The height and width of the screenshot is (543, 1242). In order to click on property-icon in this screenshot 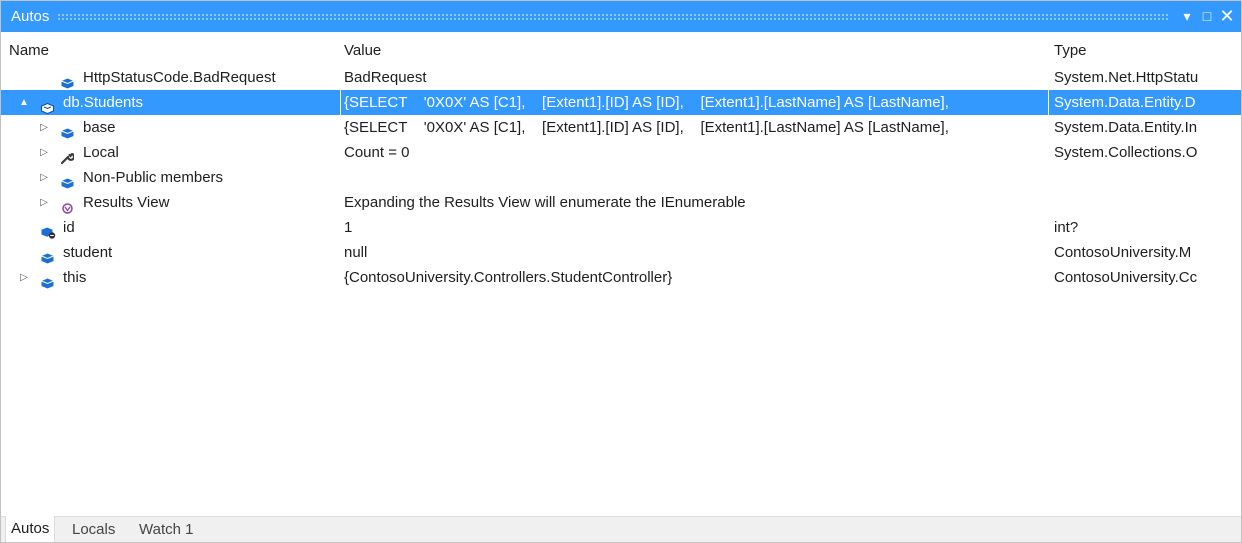, I will do `click(47, 106)`.